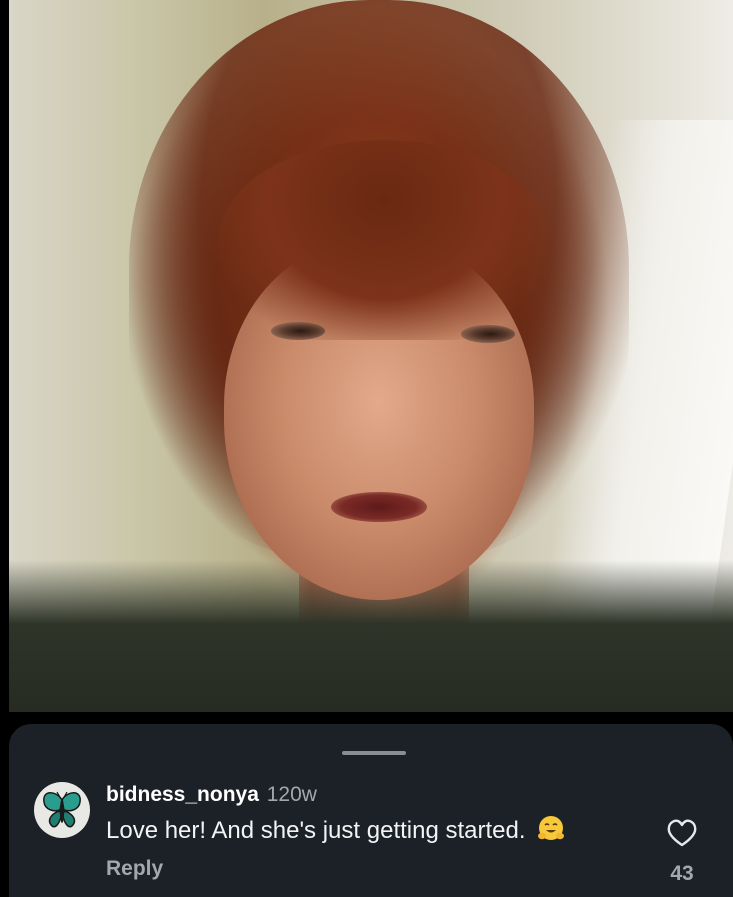  I want to click on comment-username: bidness_nonya, so click(182, 794).